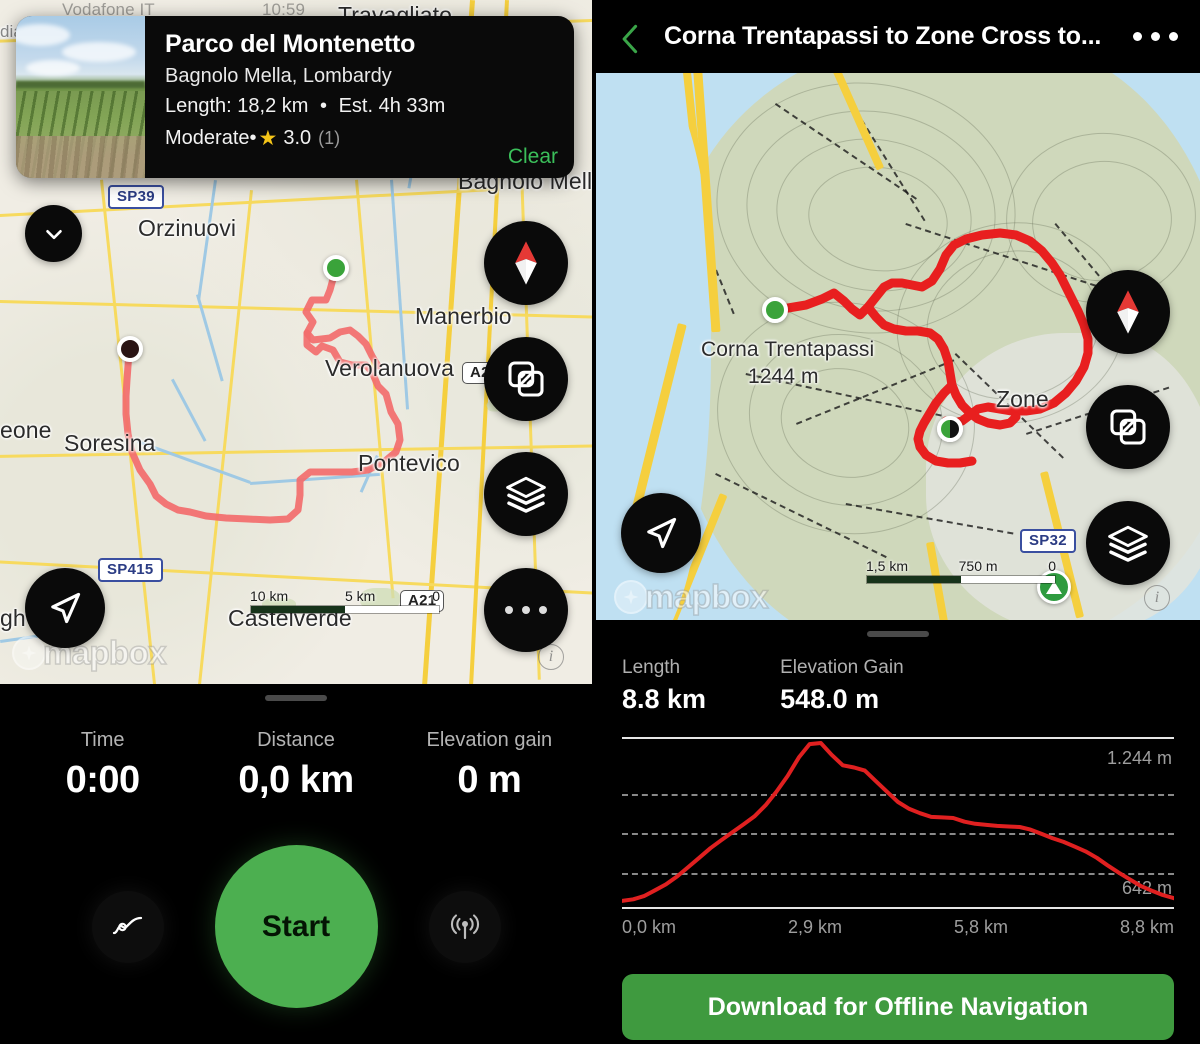 This screenshot has height=1044, width=1200. What do you see at coordinates (392, 106) in the screenshot?
I see `trail-est-time: Est. 4h 33m` at bounding box center [392, 106].